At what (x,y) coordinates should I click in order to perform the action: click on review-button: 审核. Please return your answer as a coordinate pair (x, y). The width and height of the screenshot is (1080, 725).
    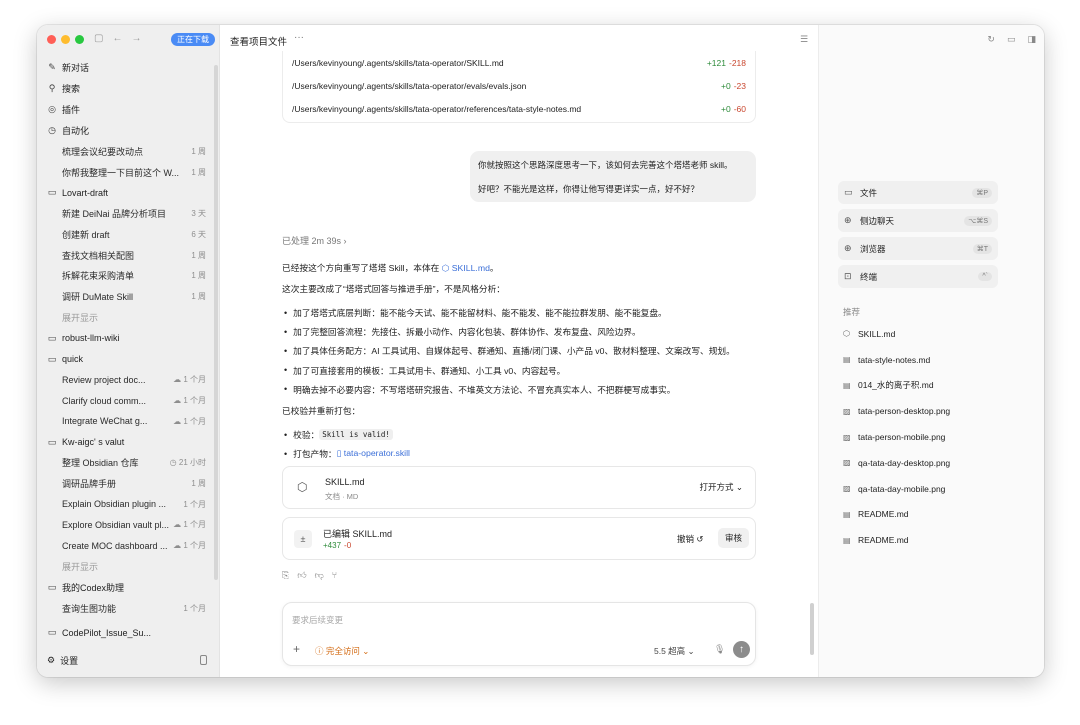
    Looking at the image, I should click on (734, 538).